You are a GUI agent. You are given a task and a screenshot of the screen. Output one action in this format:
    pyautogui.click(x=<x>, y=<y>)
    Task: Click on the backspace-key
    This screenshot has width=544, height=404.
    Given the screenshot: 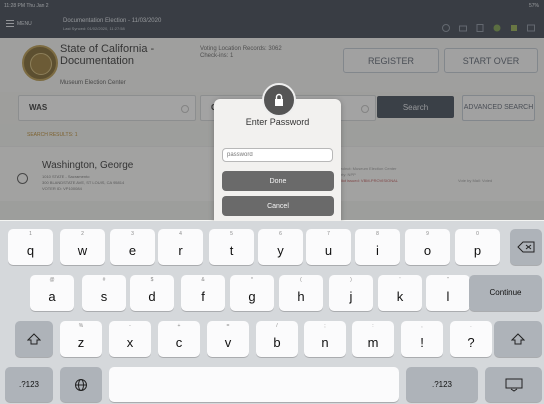 What is the action you would take?
    pyautogui.click(x=526, y=247)
    